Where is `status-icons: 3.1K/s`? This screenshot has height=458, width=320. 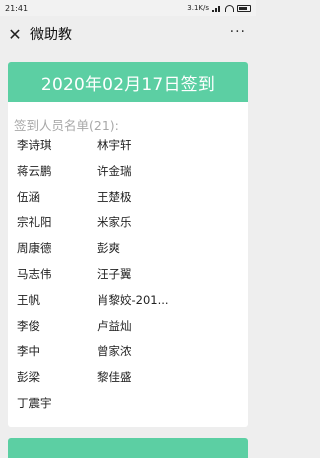 status-icons: 3.1K/s is located at coordinates (219, 8).